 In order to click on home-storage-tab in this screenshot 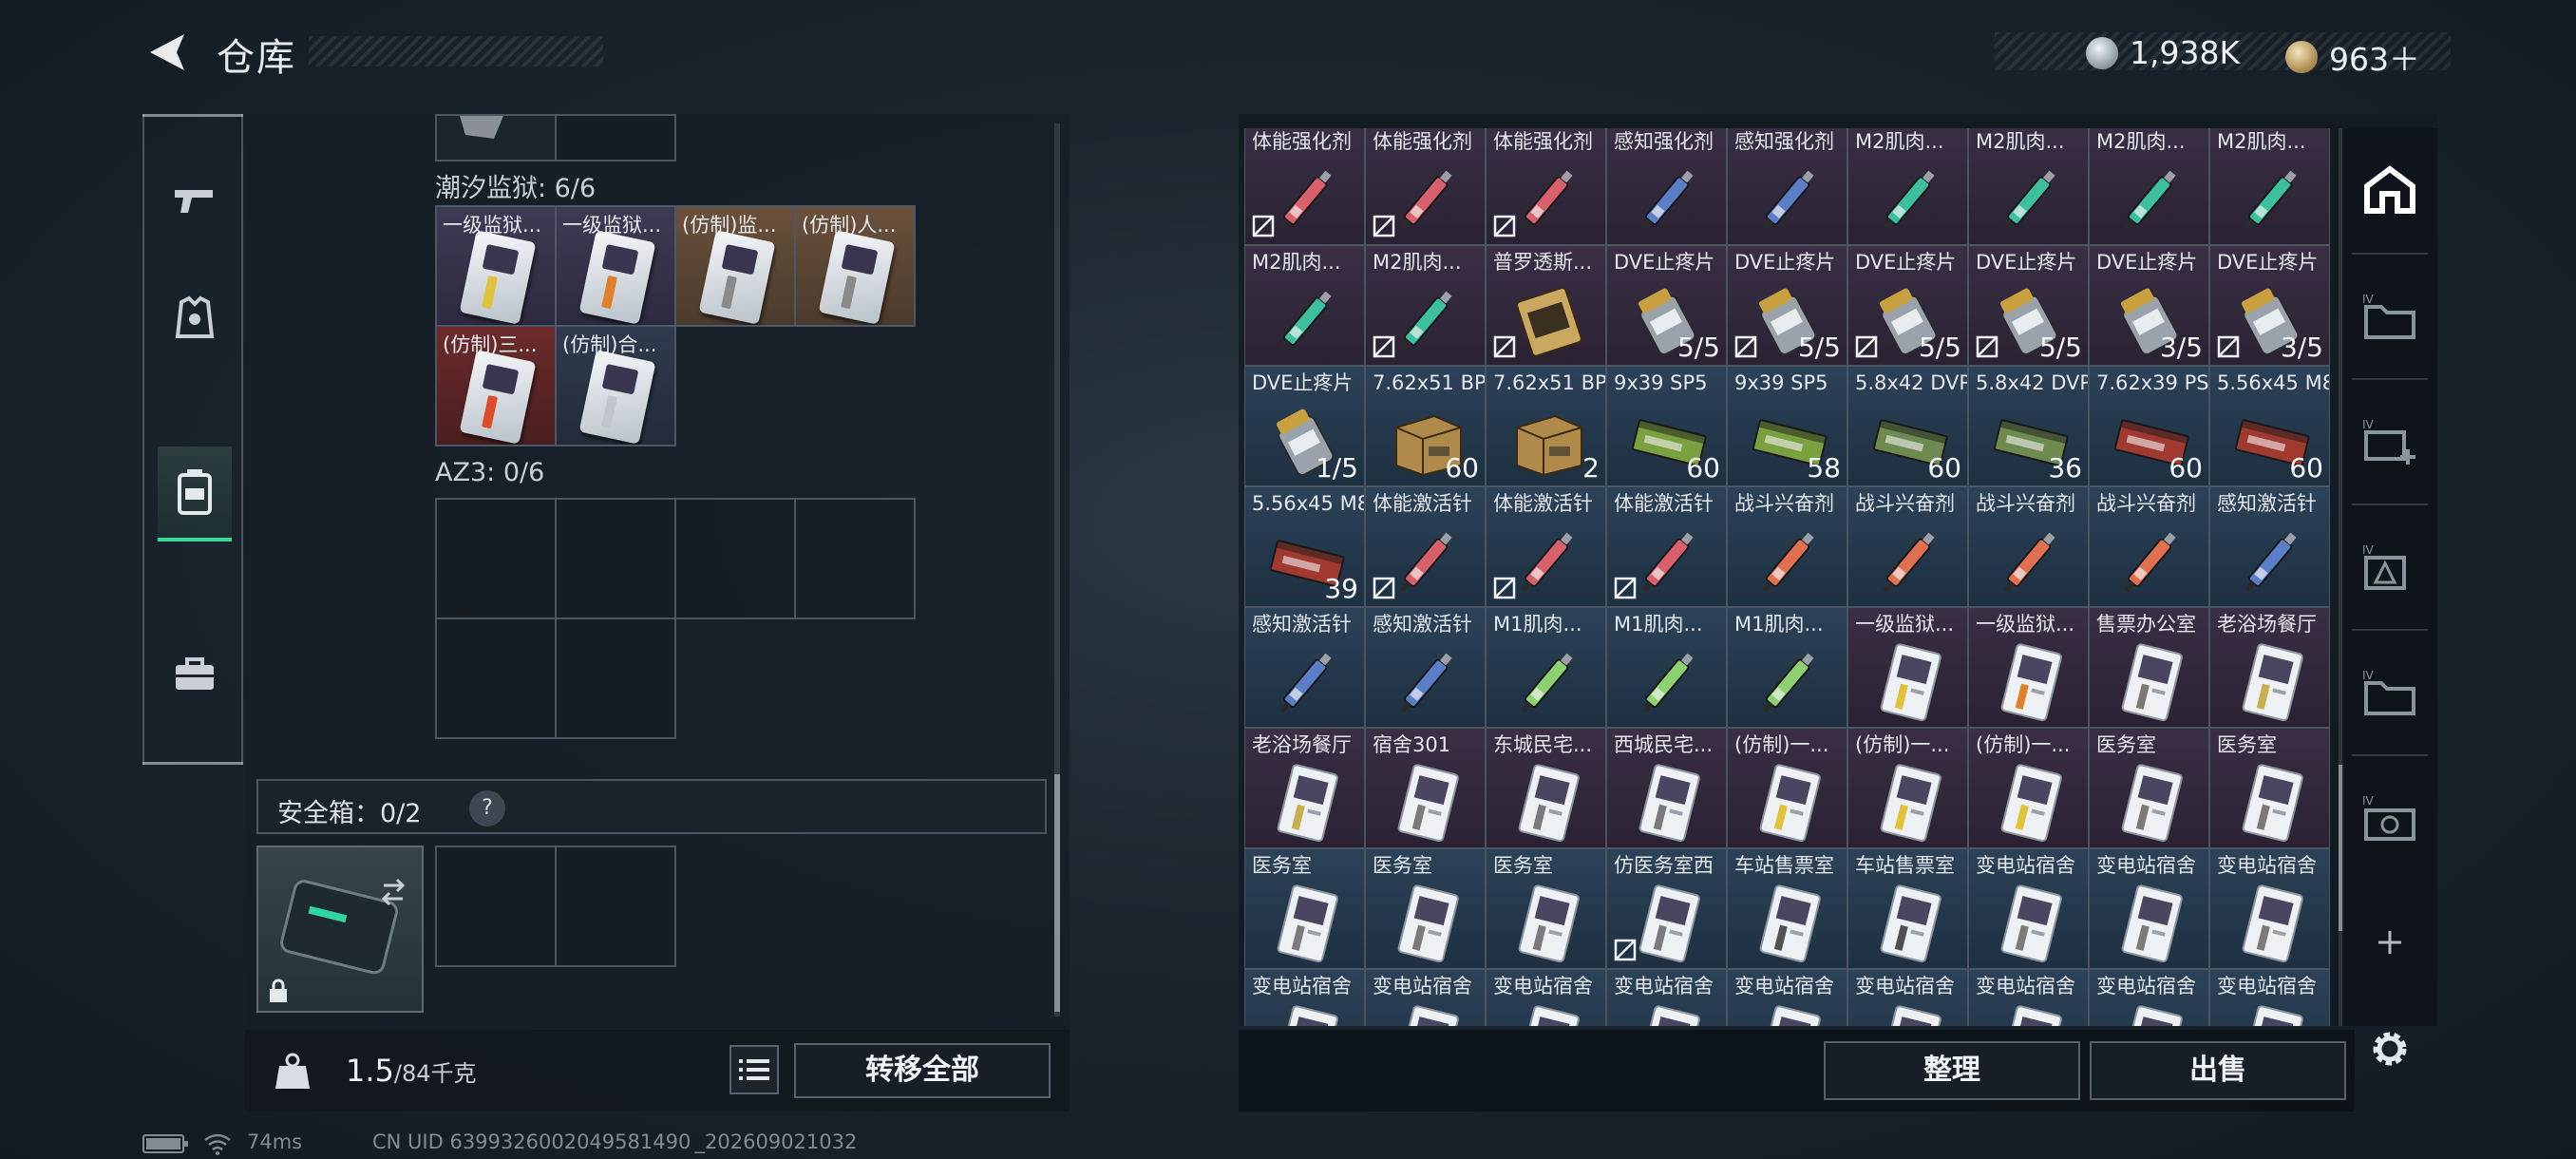, I will do `click(2390, 190)`.